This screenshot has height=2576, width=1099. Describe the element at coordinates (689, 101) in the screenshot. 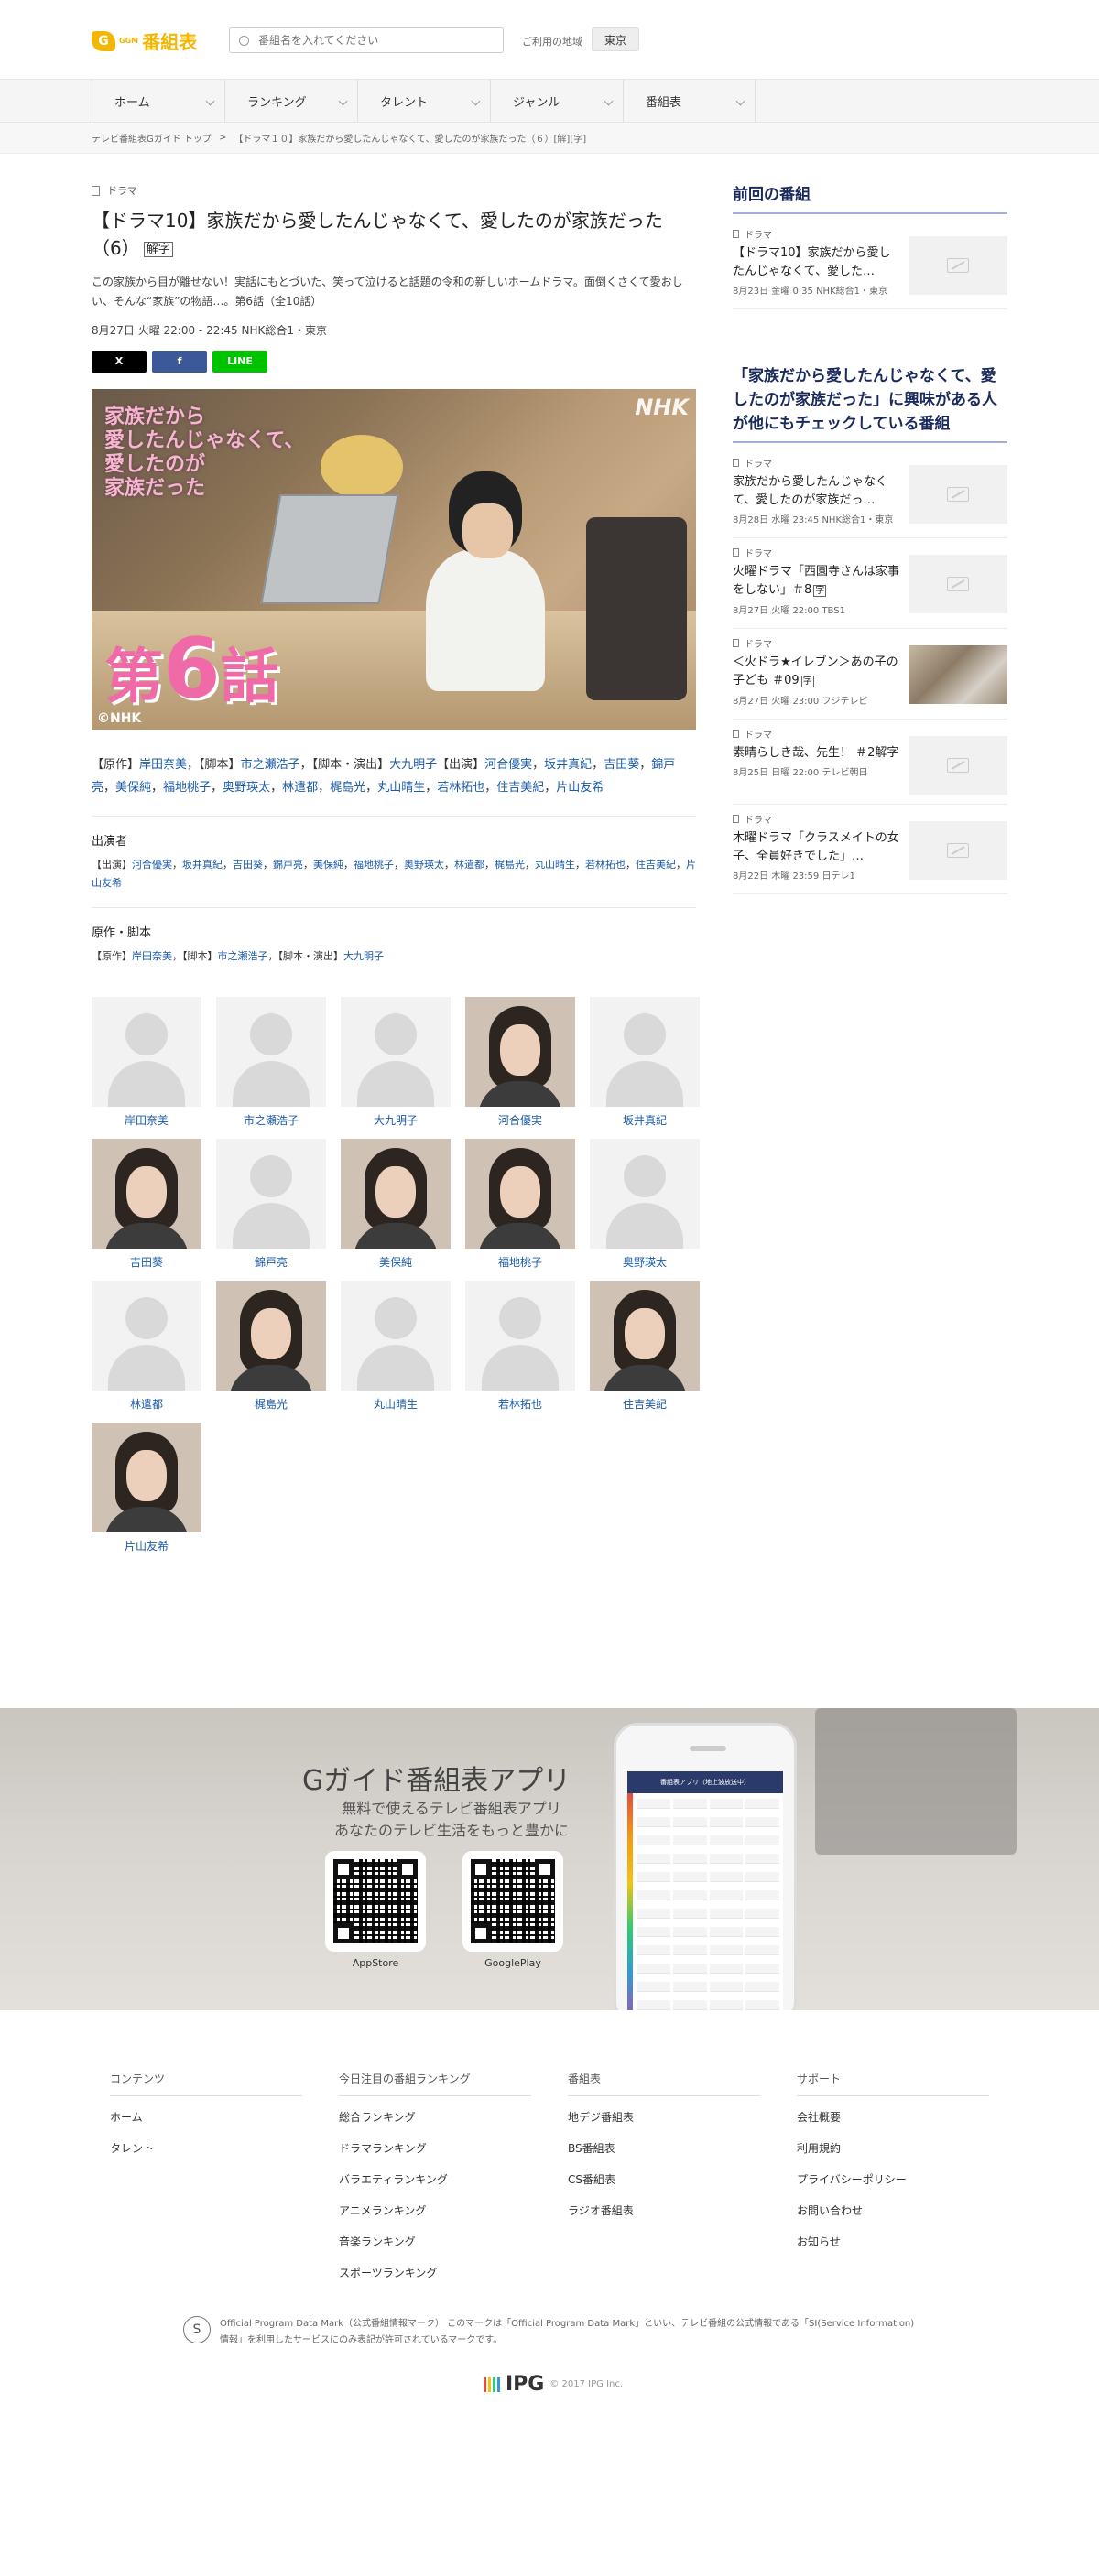

I see `nav-item: 番組表` at that location.